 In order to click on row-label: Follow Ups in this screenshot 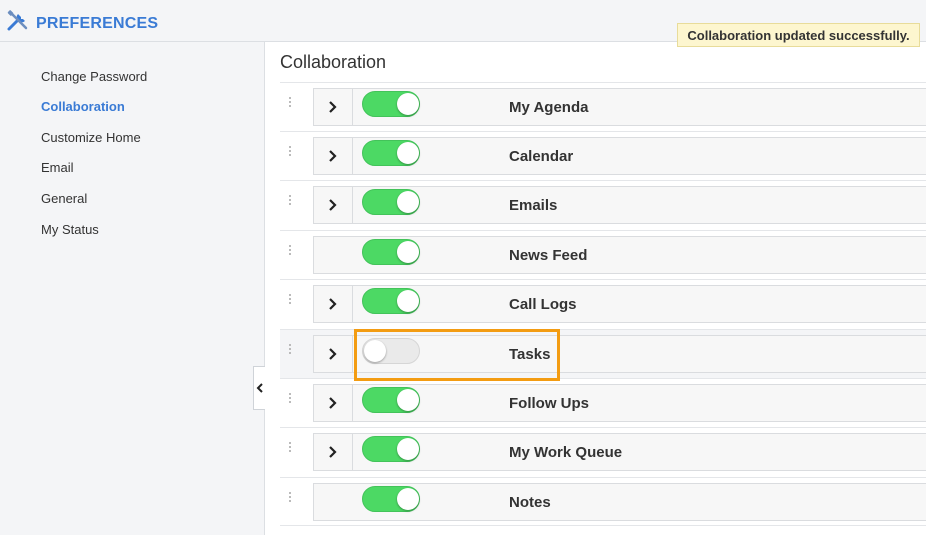, I will do `click(549, 403)`.